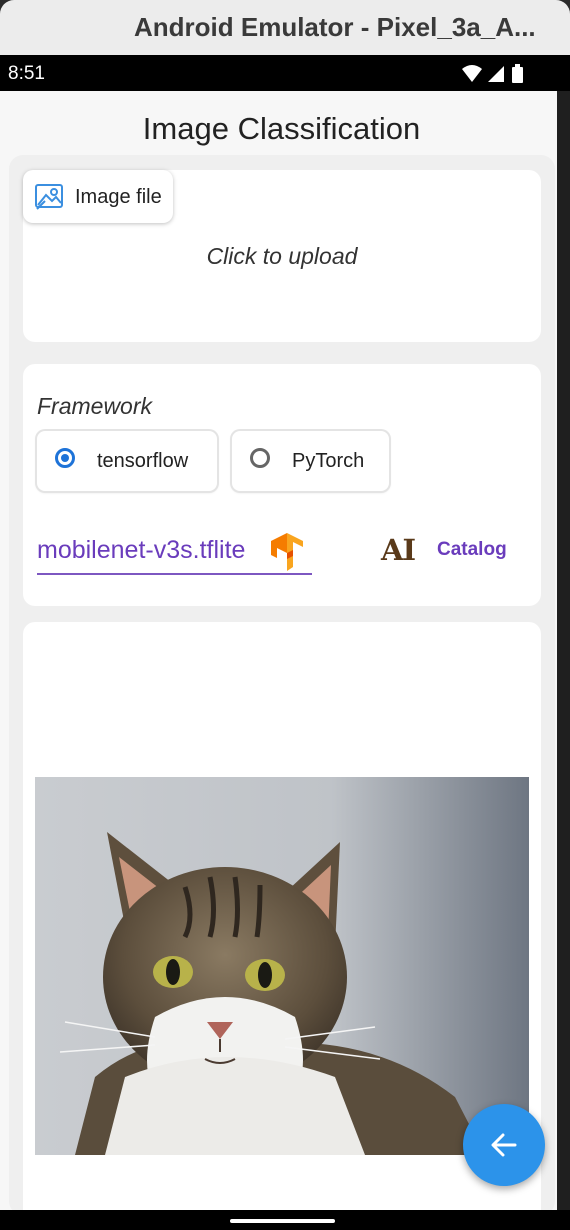 This screenshot has height=1230, width=570. I want to click on radio-tensorflow: tensorflow, so click(127, 461).